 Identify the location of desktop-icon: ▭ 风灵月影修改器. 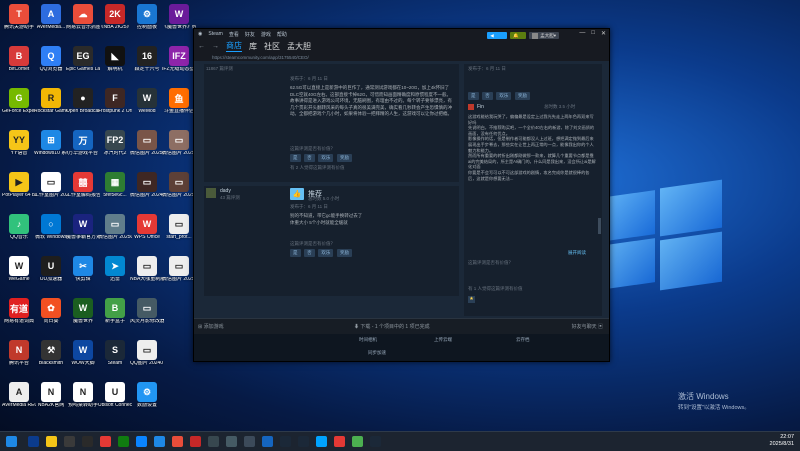
(147, 316).